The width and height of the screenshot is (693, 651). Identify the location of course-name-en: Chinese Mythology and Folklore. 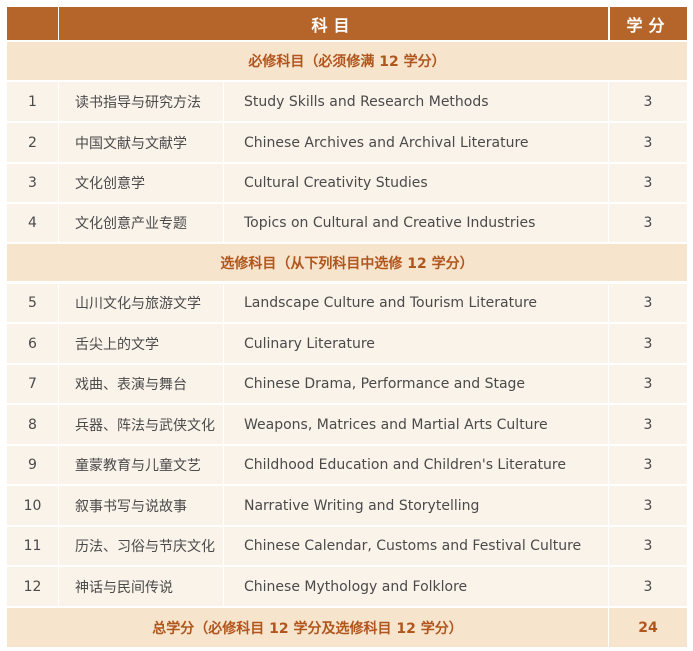
(416, 586).